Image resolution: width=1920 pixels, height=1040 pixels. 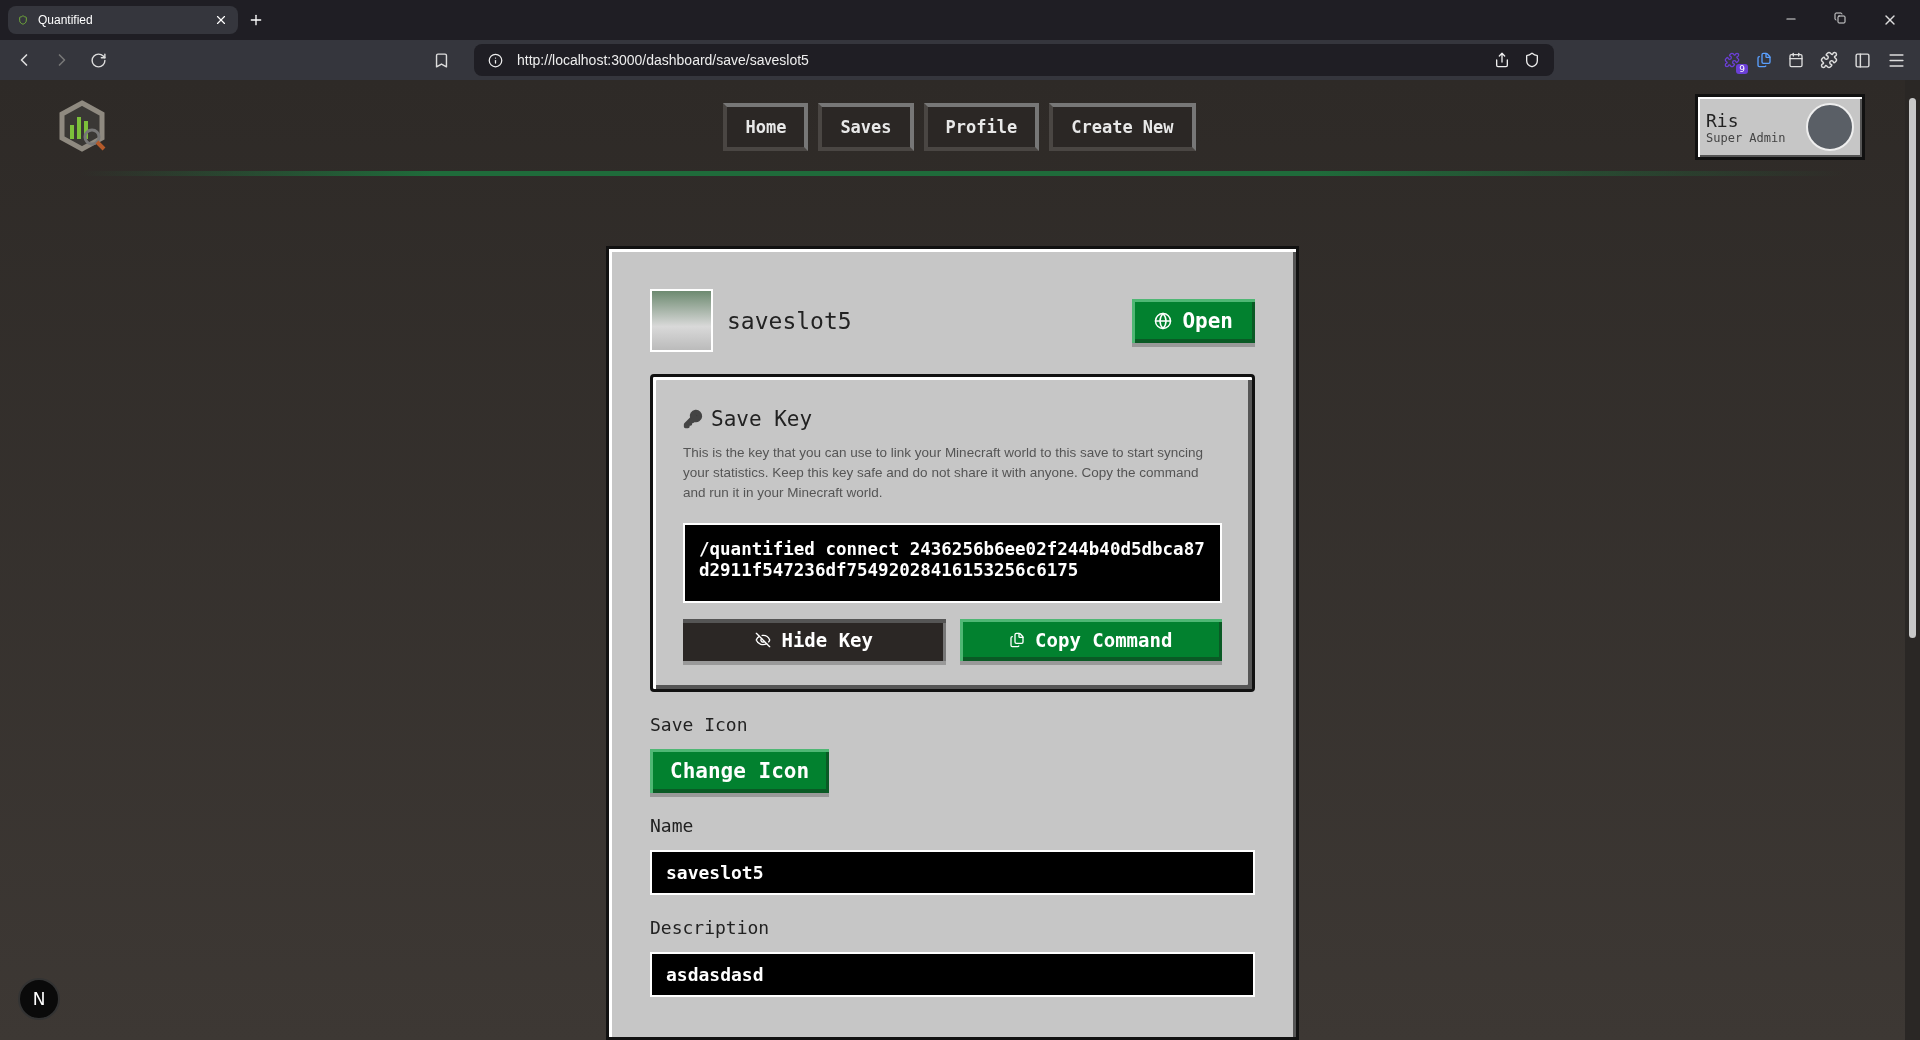 I want to click on url-text: http://localhost:3000/dashboard/save/saveslot5, so click(x=663, y=60).